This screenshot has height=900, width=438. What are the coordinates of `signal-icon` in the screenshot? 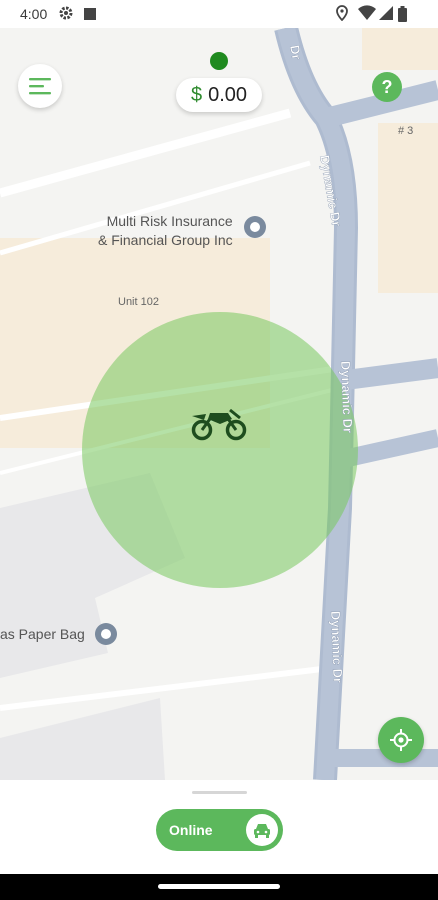 It's located at (386, 15).